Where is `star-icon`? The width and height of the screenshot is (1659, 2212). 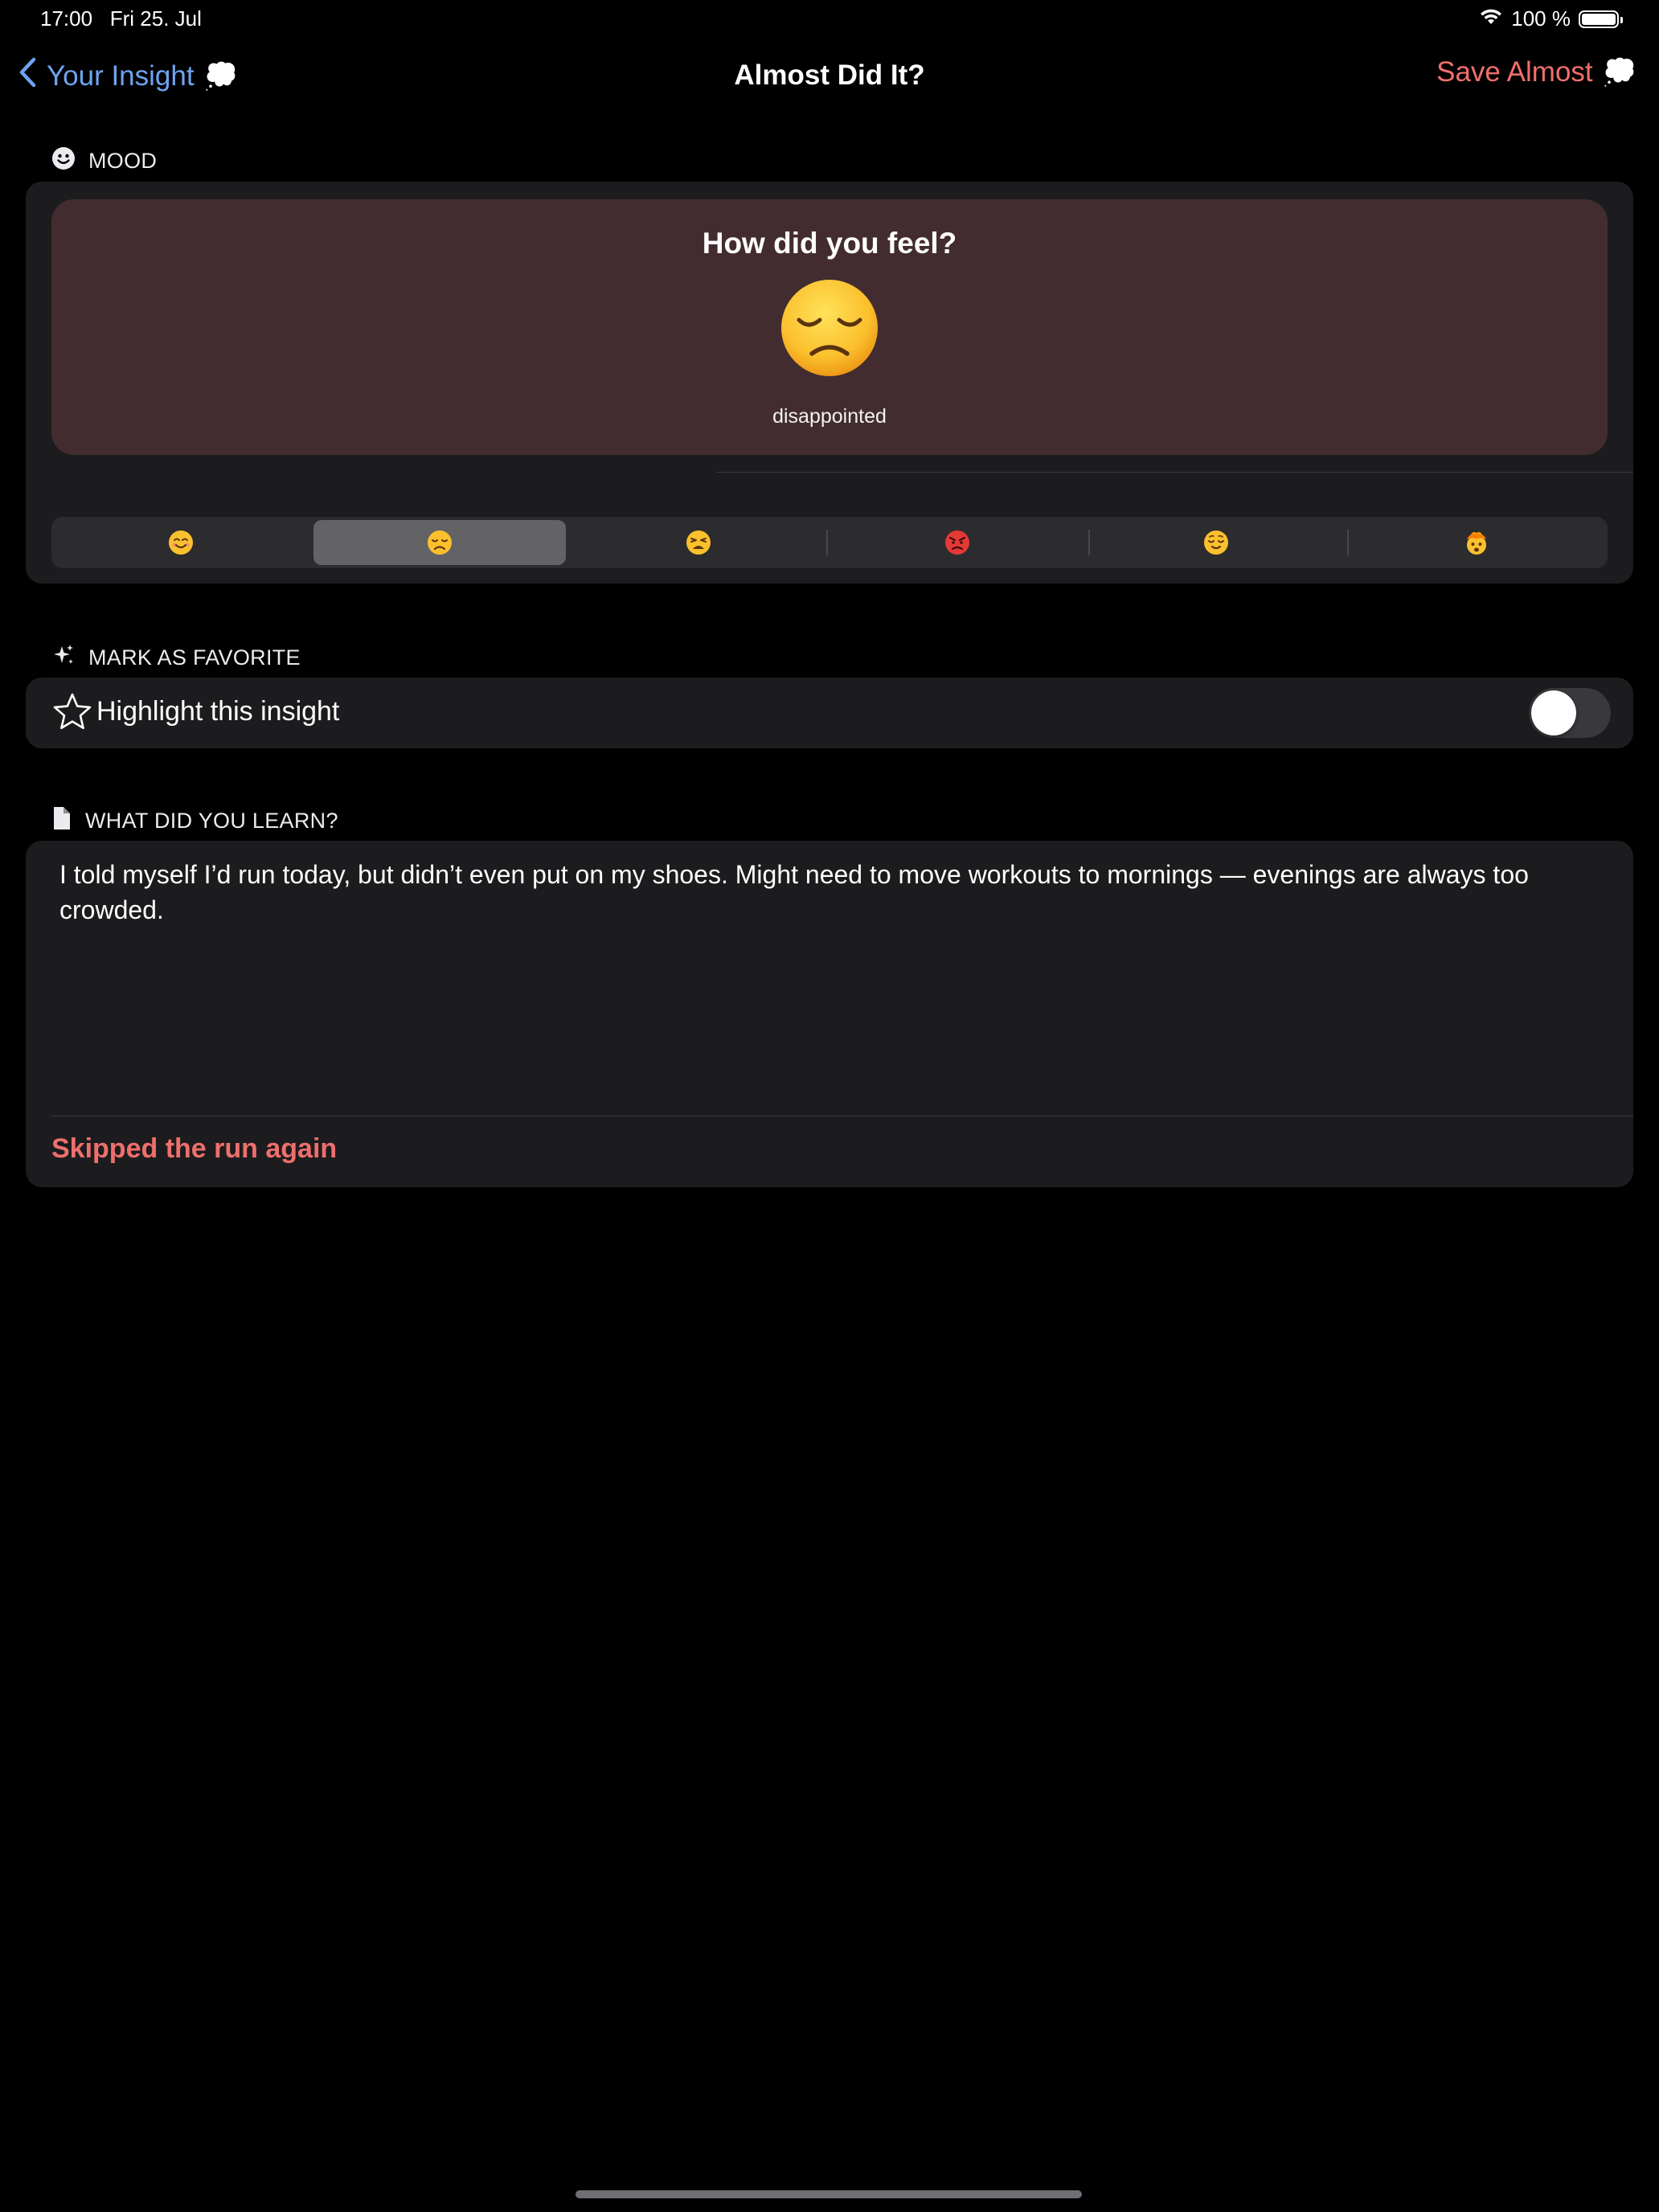 star-icon is located at coordinates (72, 714).